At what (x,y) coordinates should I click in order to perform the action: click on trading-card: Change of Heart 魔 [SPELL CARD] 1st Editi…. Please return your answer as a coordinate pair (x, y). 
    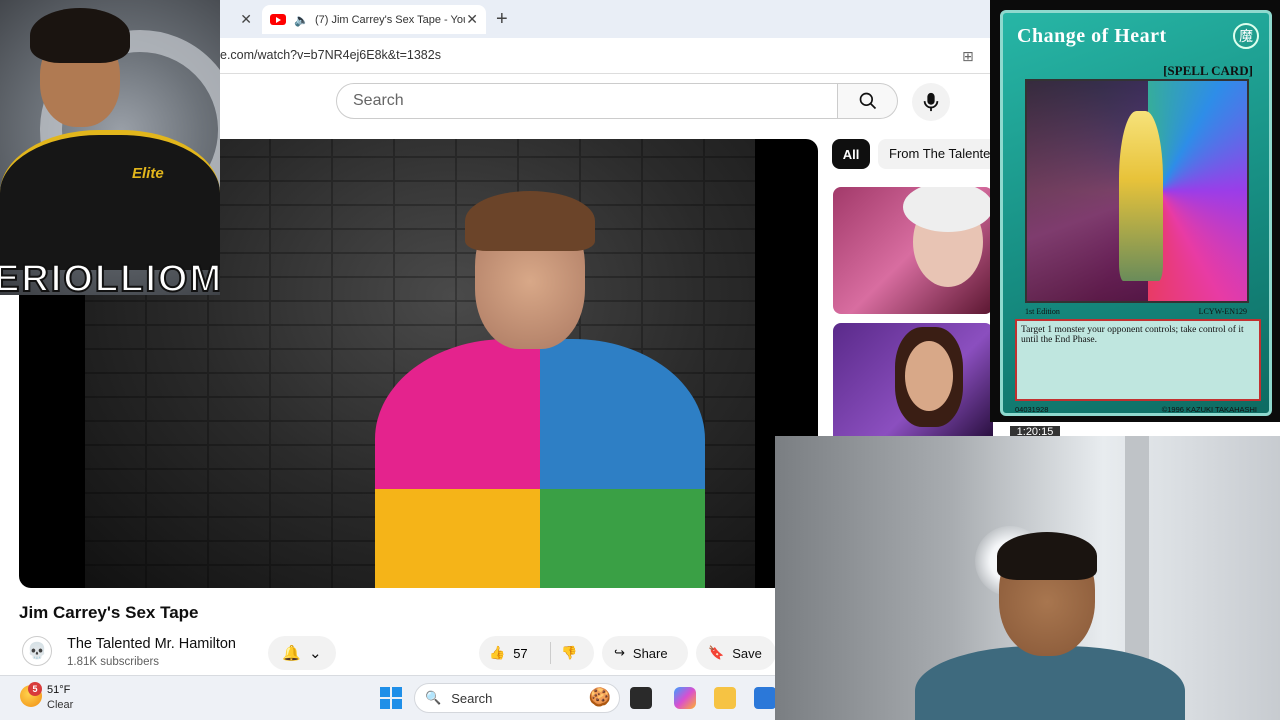
    Looking at the image, I should click on (1136, 213).